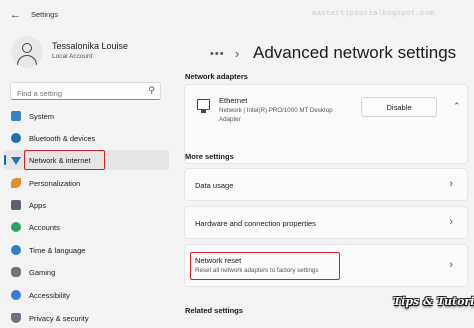 The image size is (474, 328). What do you see at coordinates (45, 14) in the screenshot?
I see `window-title: Settings` at bounding box center [45, 14].